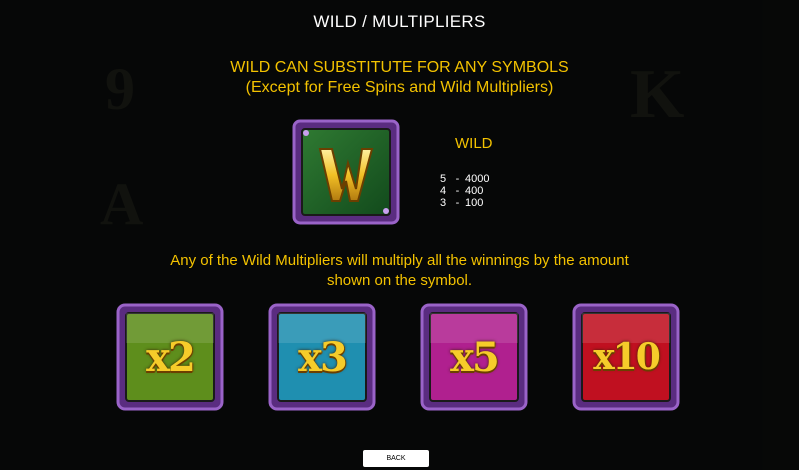  I want to click on multiplier-x2-symbol: x2, so click(170, 357).